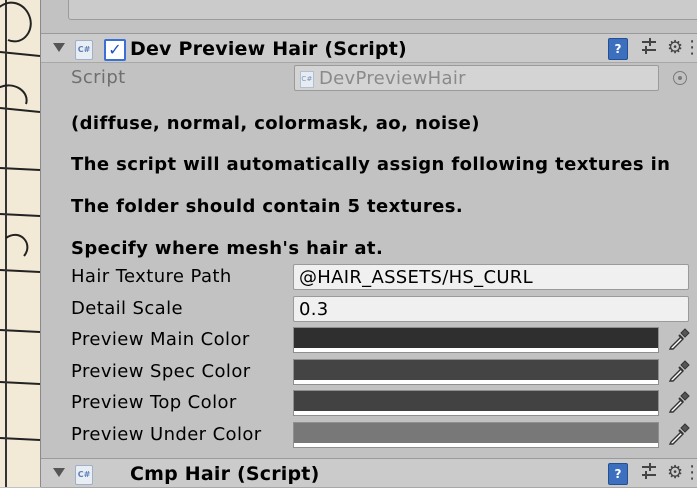 The width and height of the screenshot is (697, 488). I want to click on next-component-header: C# Cmp Hair (Script) ? ⚙⋮, so click(369, 473).